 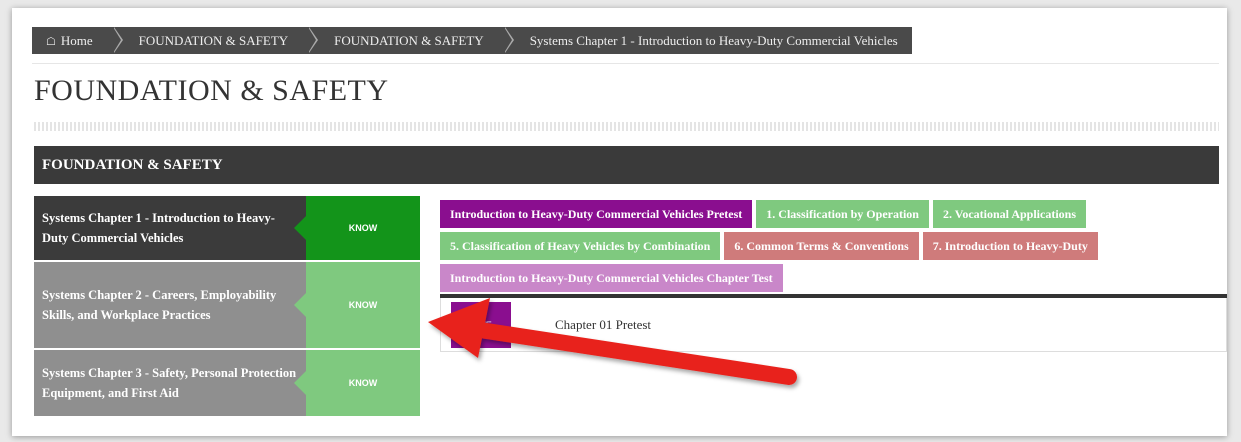 I want to click on divider, so click(x=625, y=63).